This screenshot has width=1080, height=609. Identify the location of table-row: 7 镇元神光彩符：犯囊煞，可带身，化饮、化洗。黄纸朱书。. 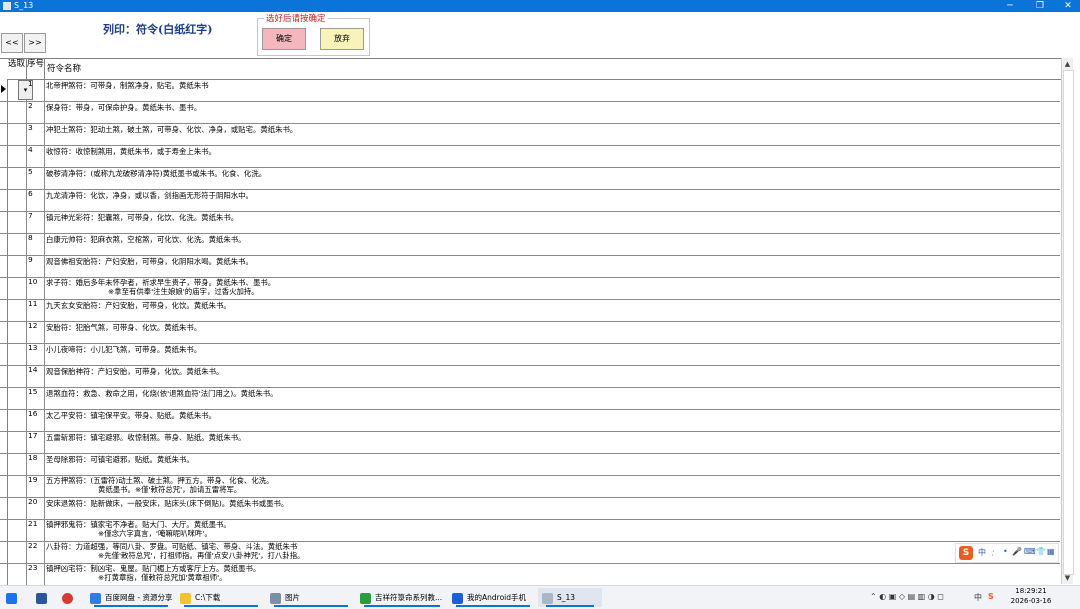
(530, 222).